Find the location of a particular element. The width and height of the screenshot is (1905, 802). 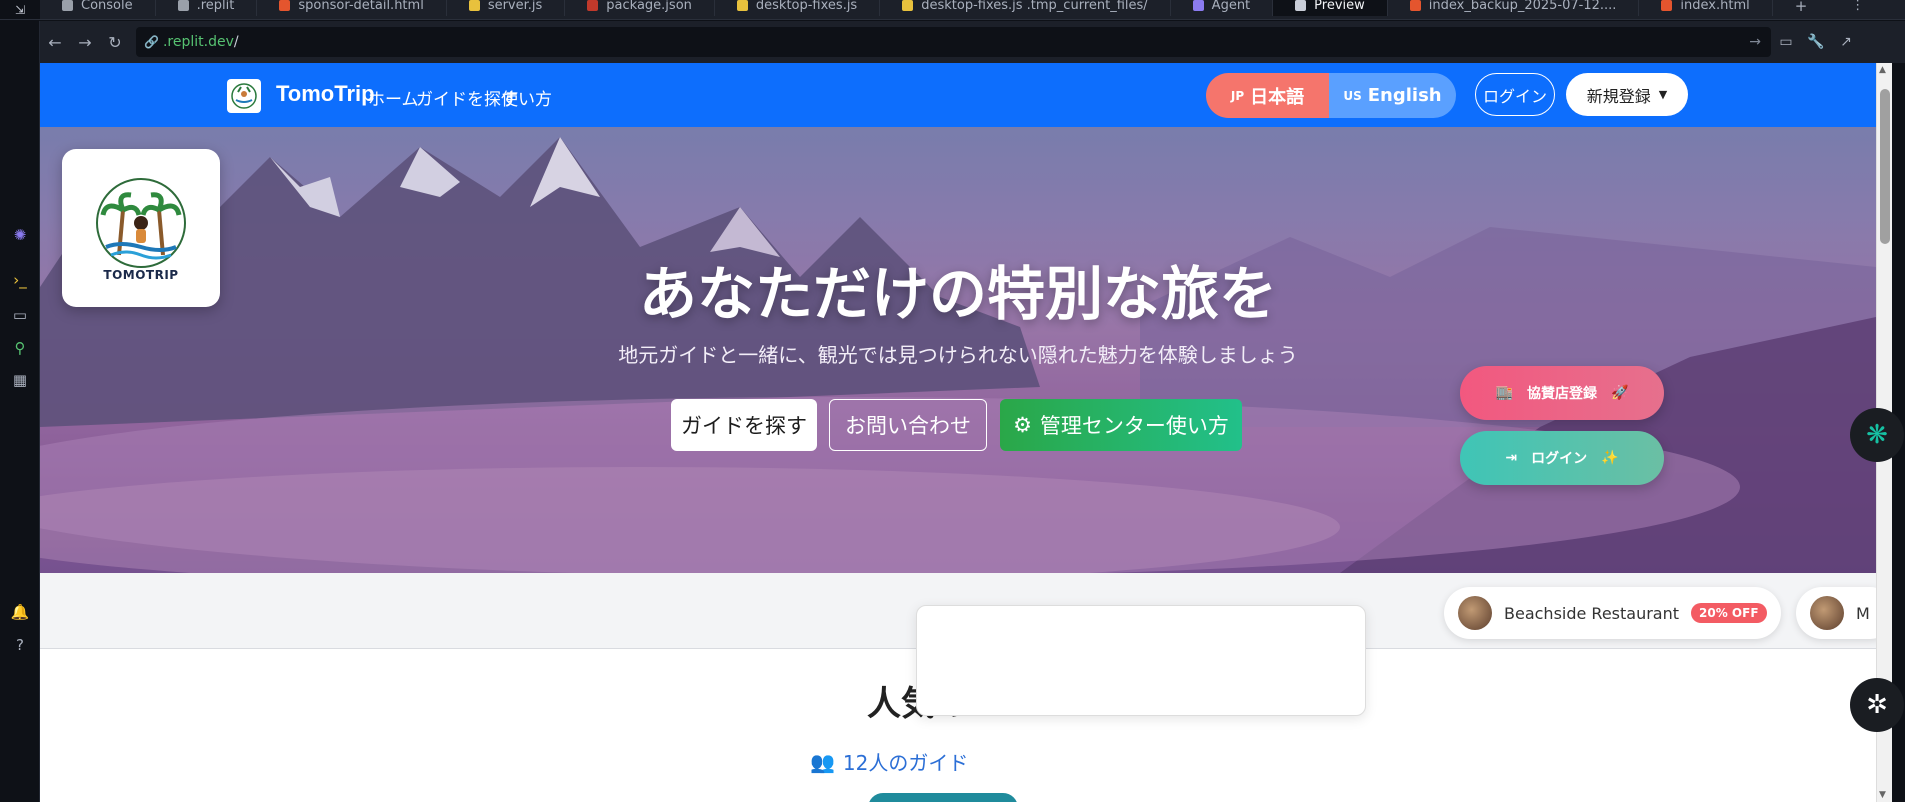

editor-tab: Preview is located at coordinates (1330, 8).